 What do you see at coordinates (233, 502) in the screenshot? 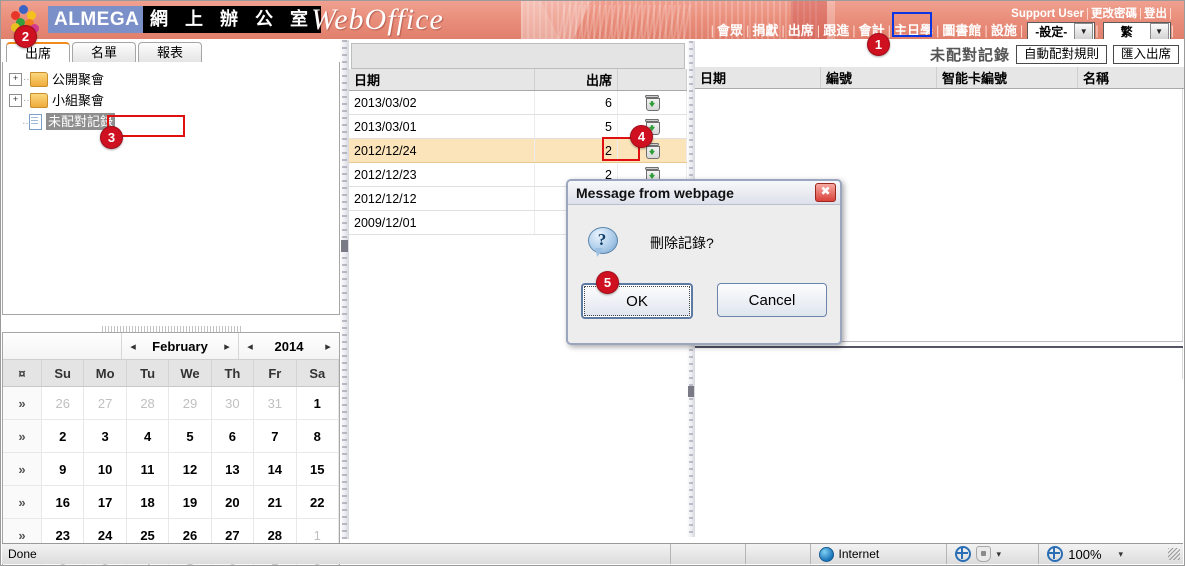
I see `calendar-day-cell: 20` at bounding box center [233, 502].